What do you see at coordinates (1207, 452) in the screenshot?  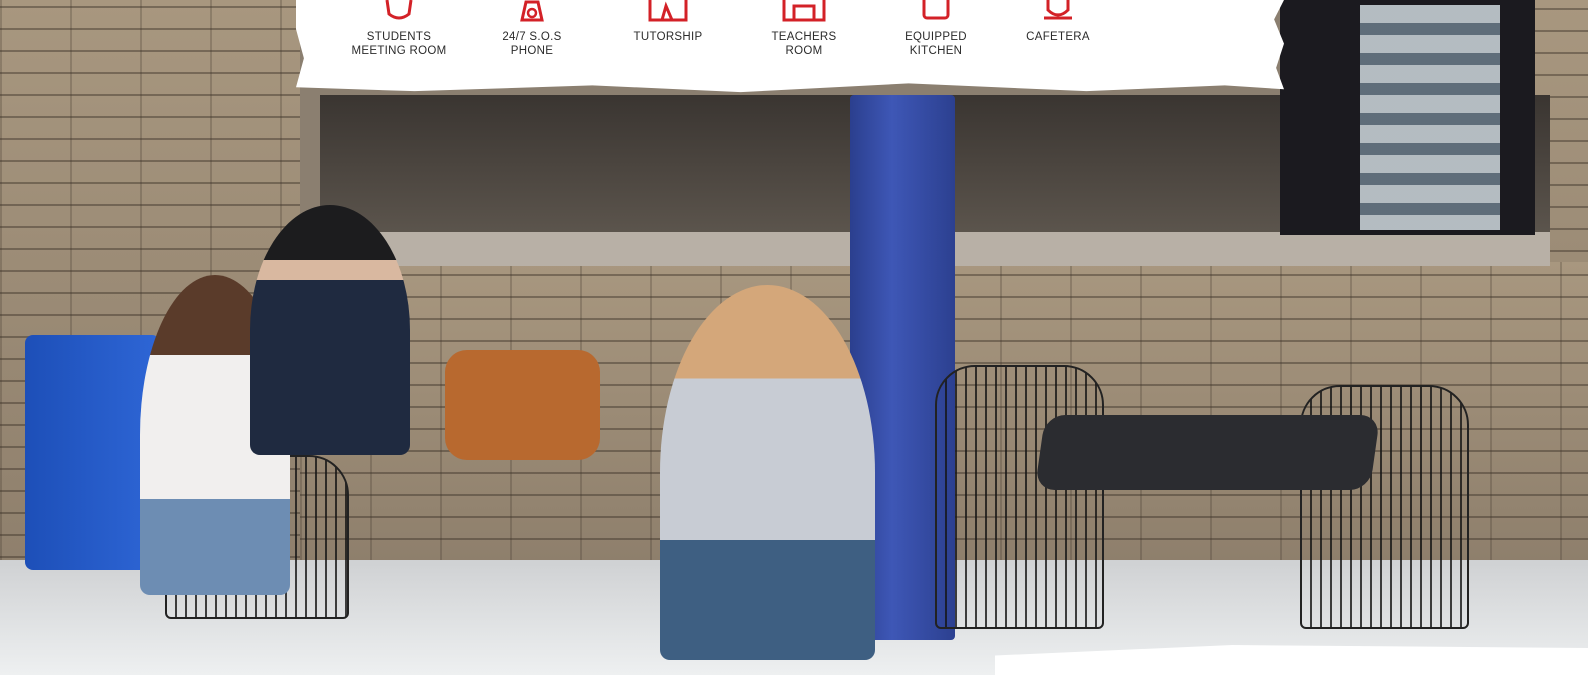 I see `patio-table` at bounding box center [1207, 452].